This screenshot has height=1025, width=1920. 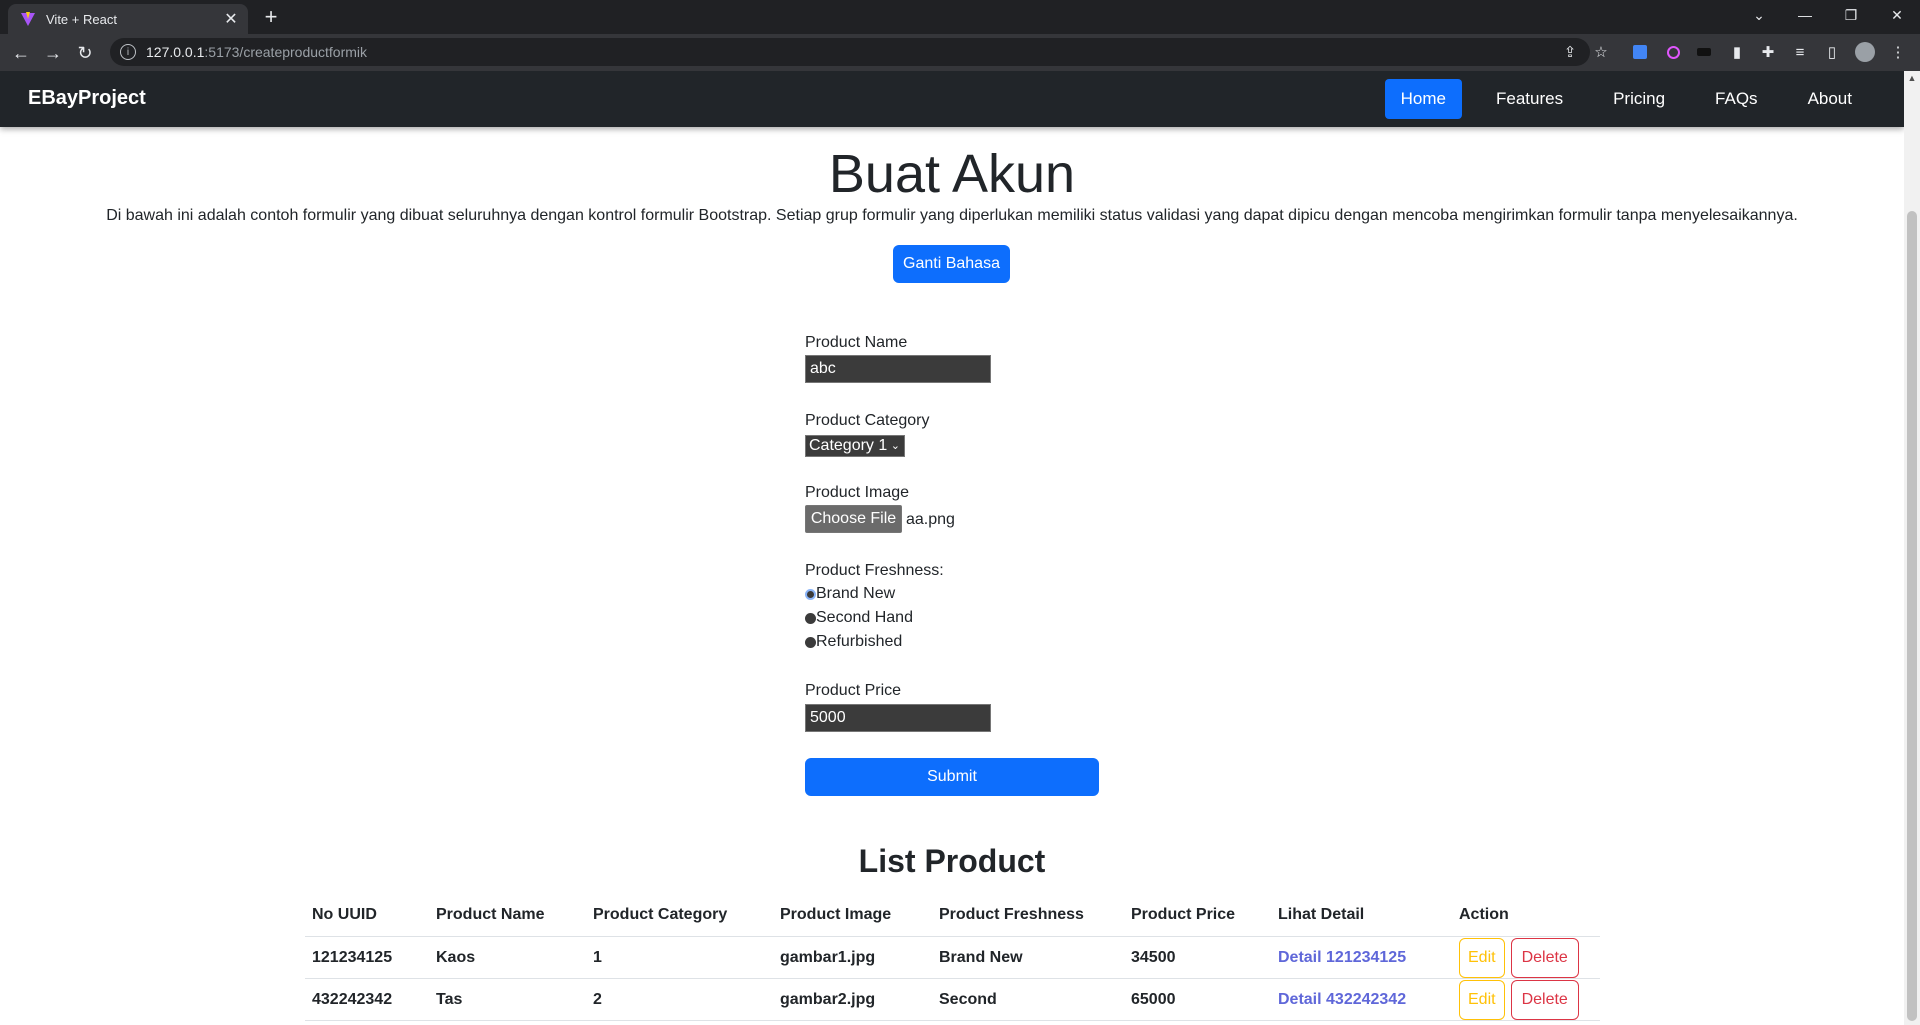 I want to click on minimize-icon: —, so click(x=1805, y=15).